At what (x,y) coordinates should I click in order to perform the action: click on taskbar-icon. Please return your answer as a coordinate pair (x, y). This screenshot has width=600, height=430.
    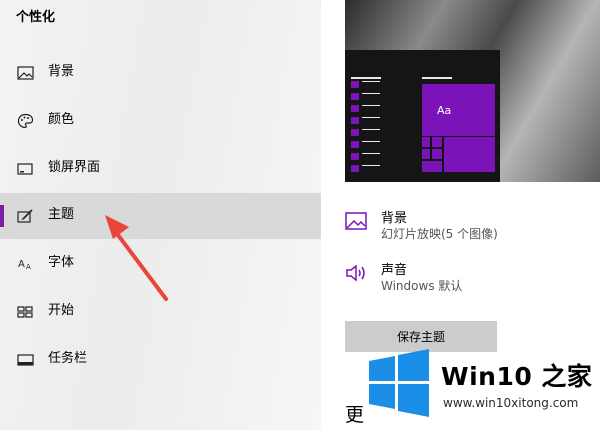
    Looking at the image, I should click on (25, 360).